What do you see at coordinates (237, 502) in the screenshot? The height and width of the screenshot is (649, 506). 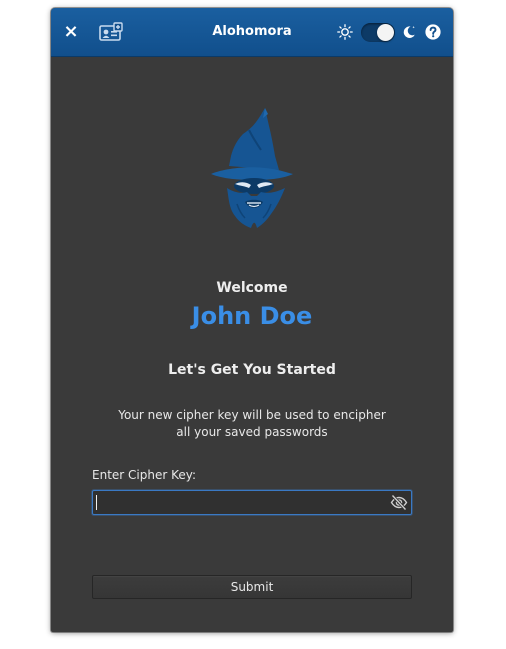 I see `cipher-key-input` at bounding box center [237, 502].